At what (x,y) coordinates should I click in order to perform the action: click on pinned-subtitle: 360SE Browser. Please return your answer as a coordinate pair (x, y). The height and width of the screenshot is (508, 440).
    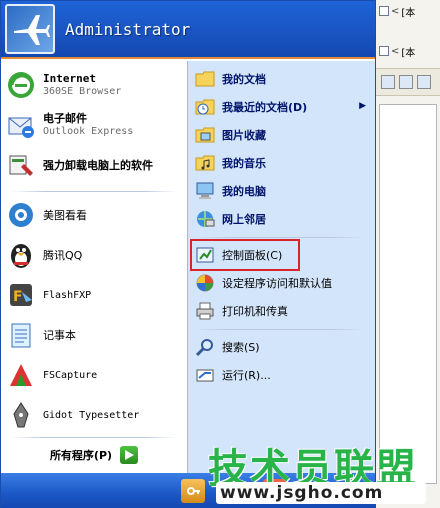
    Looking at the image, I should click on (82, 91).